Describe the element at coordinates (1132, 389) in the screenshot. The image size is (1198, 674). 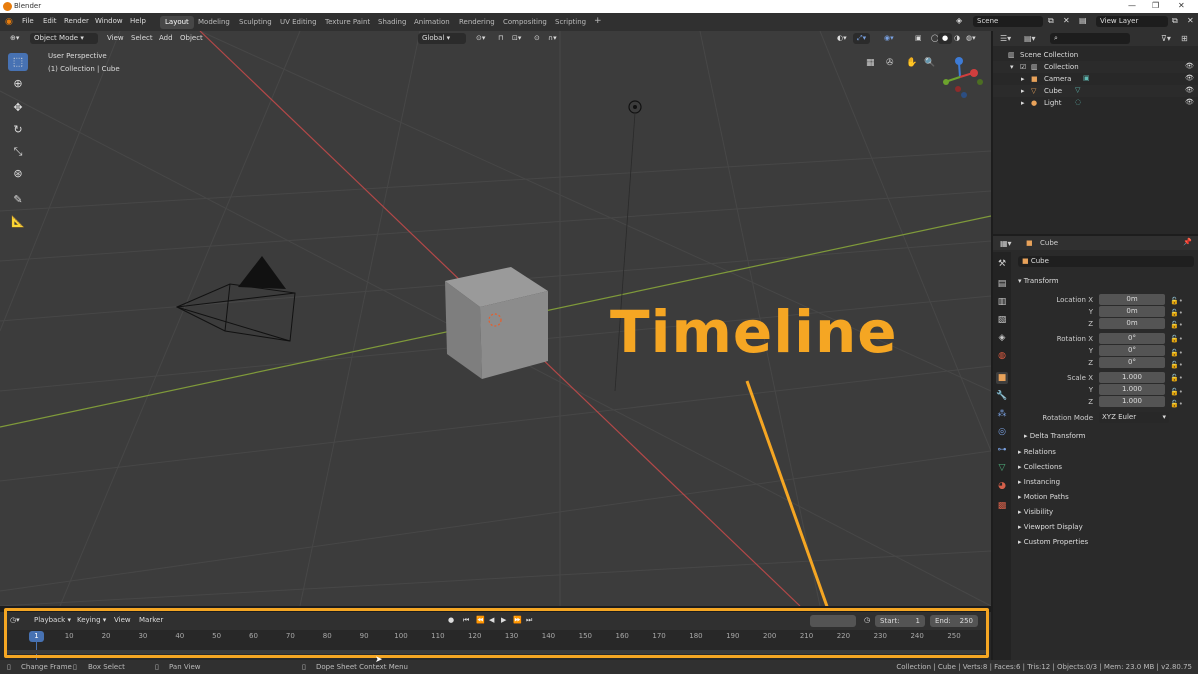
I see `scale-y-field: 1.000` at that location.